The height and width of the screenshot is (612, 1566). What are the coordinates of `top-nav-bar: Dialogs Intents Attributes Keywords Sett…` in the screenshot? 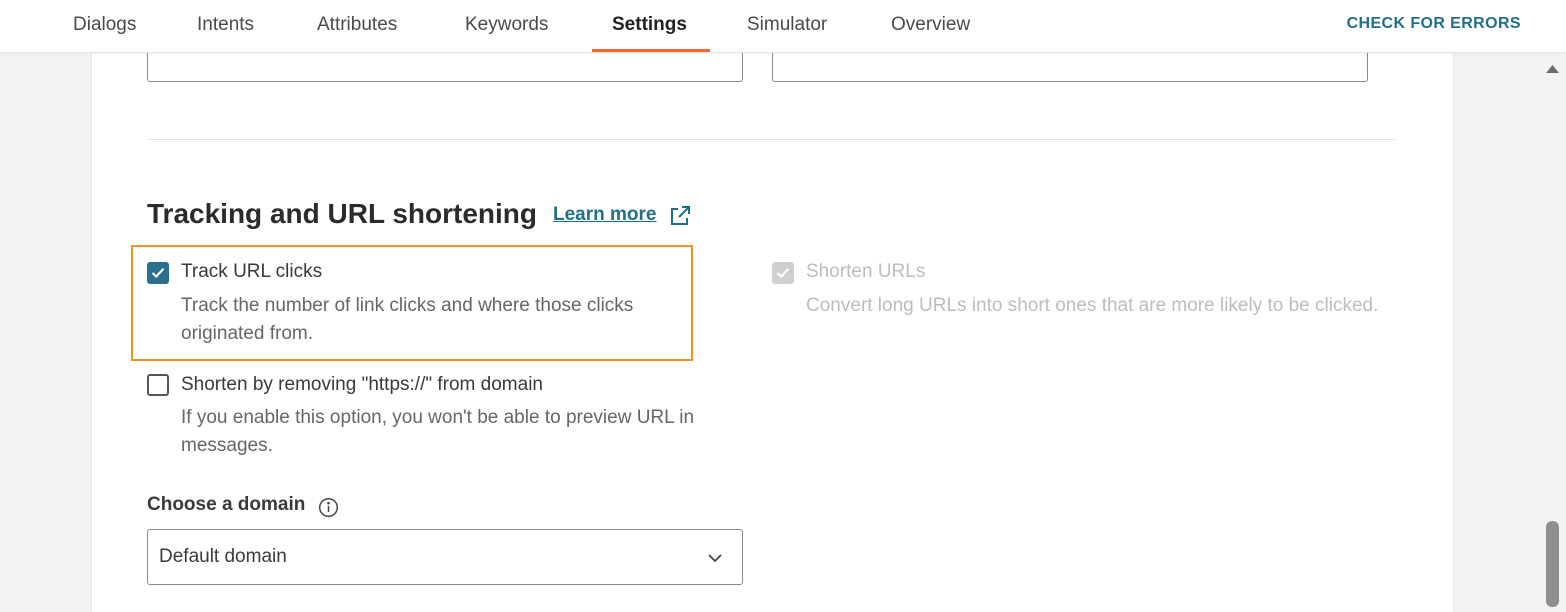 It's located at (783, 26).